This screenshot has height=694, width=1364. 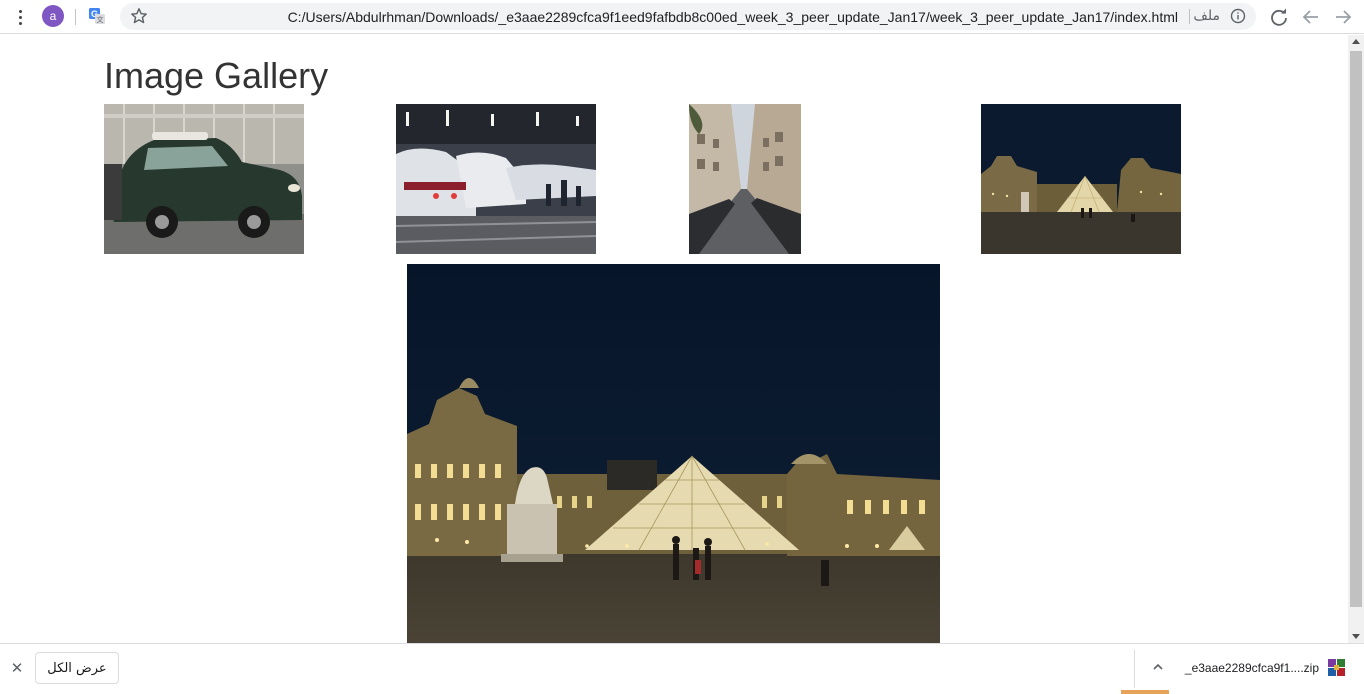 What do you see at coordinates (1279, 17) in the screenshot?
I see `reload-icon` at bounding box center [1279, 17].